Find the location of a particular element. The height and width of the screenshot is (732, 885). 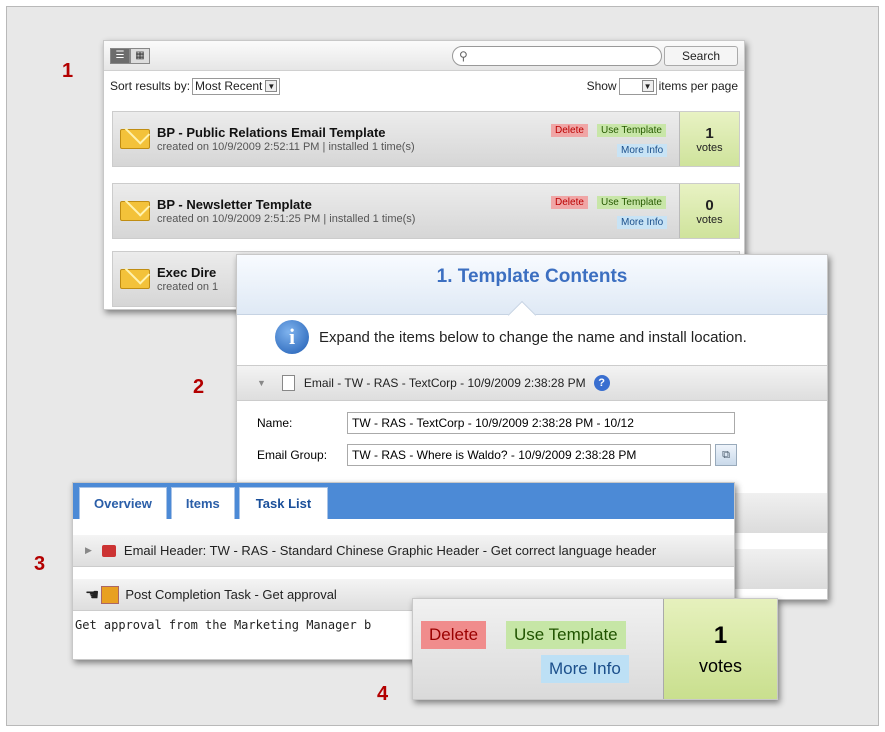

contents-header: 1. Template Contents is located at coordinates (532, 292).